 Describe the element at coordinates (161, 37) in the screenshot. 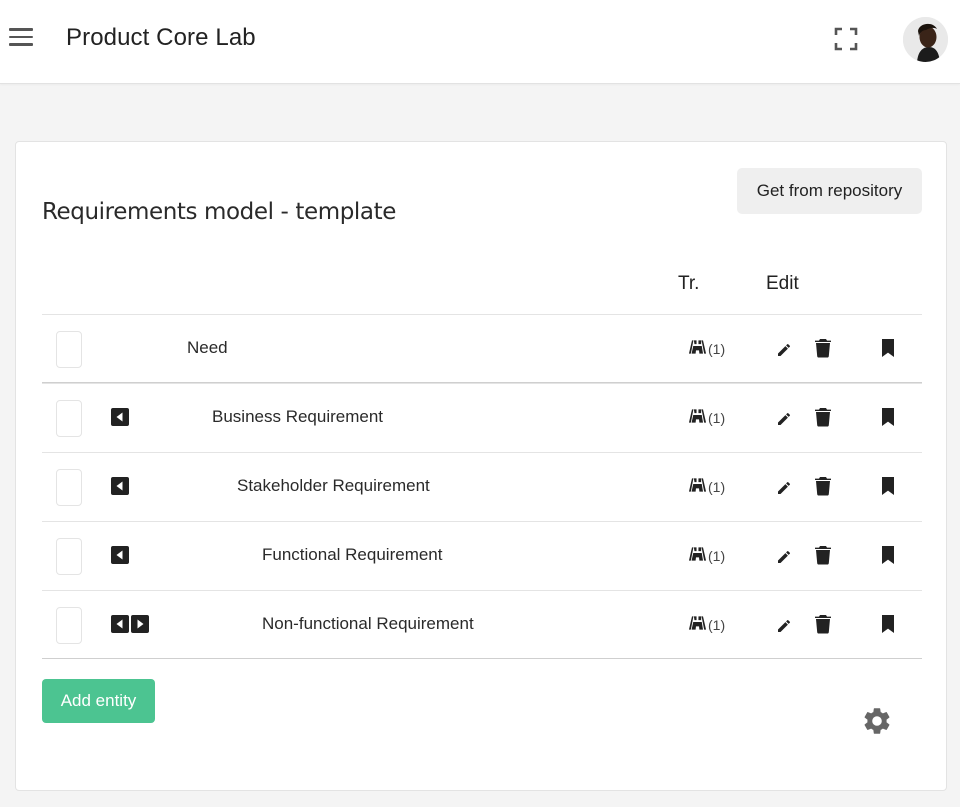

I see `app-title: Product Core Lab` at that location.